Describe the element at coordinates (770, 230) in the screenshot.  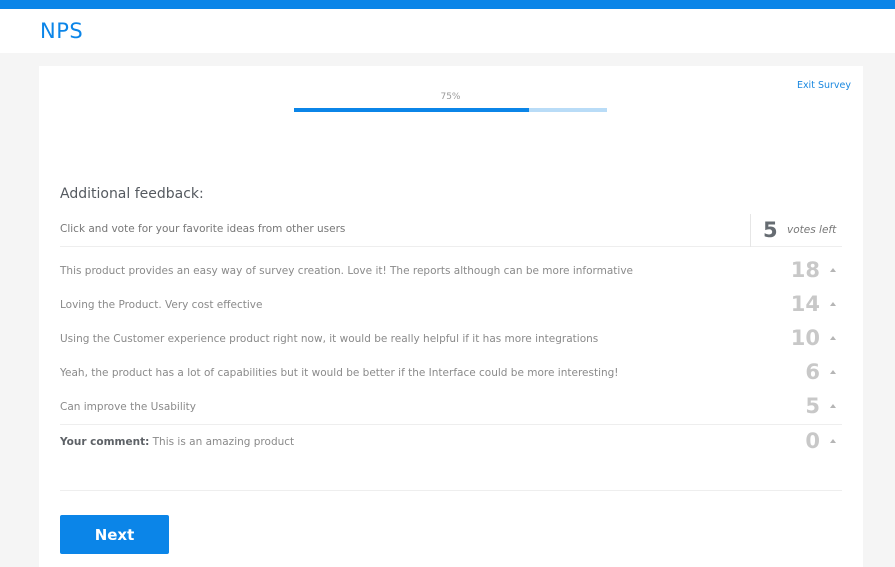
I see `votes-left-count: 5` at that location.